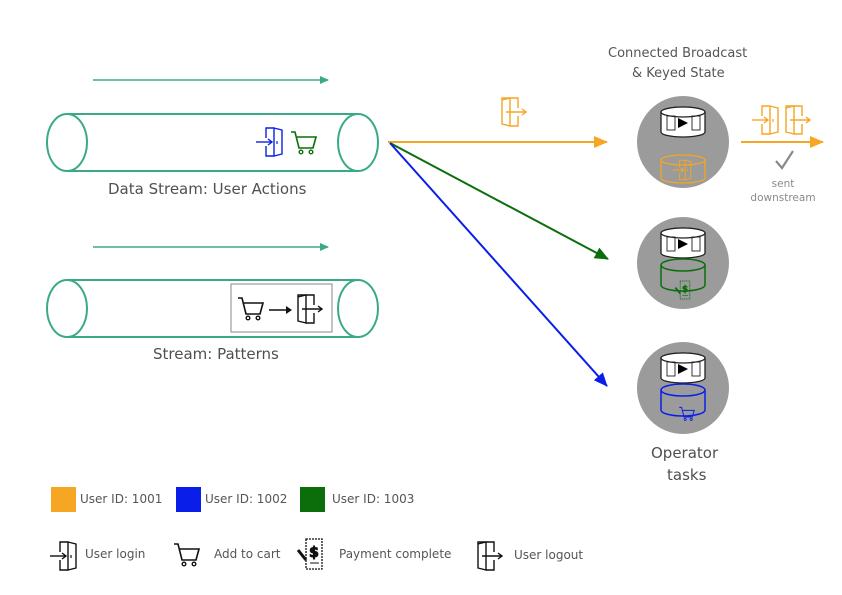  I want to click on pattern-box, so click(281, 308).